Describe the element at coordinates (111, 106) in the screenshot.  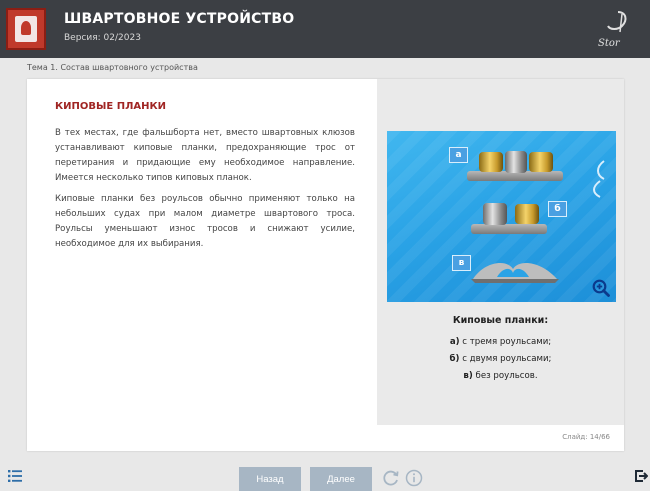
I see `slide-heading: КИПОВЫЕ ПЛАНКИ` at that location.